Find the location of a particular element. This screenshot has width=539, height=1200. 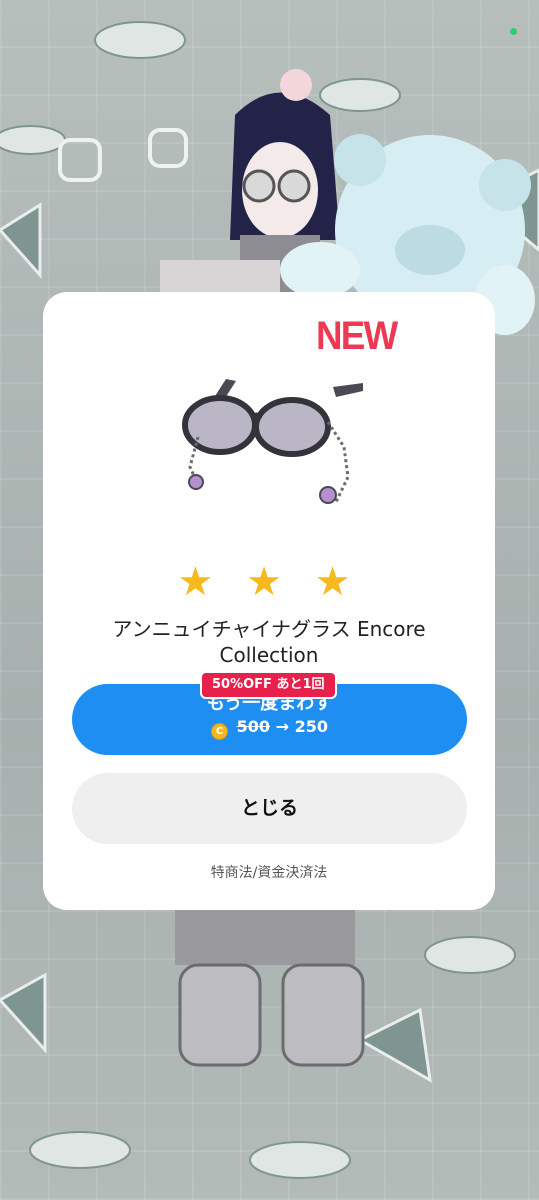

knot-decoration-icon is located at coordinates (123, 155).